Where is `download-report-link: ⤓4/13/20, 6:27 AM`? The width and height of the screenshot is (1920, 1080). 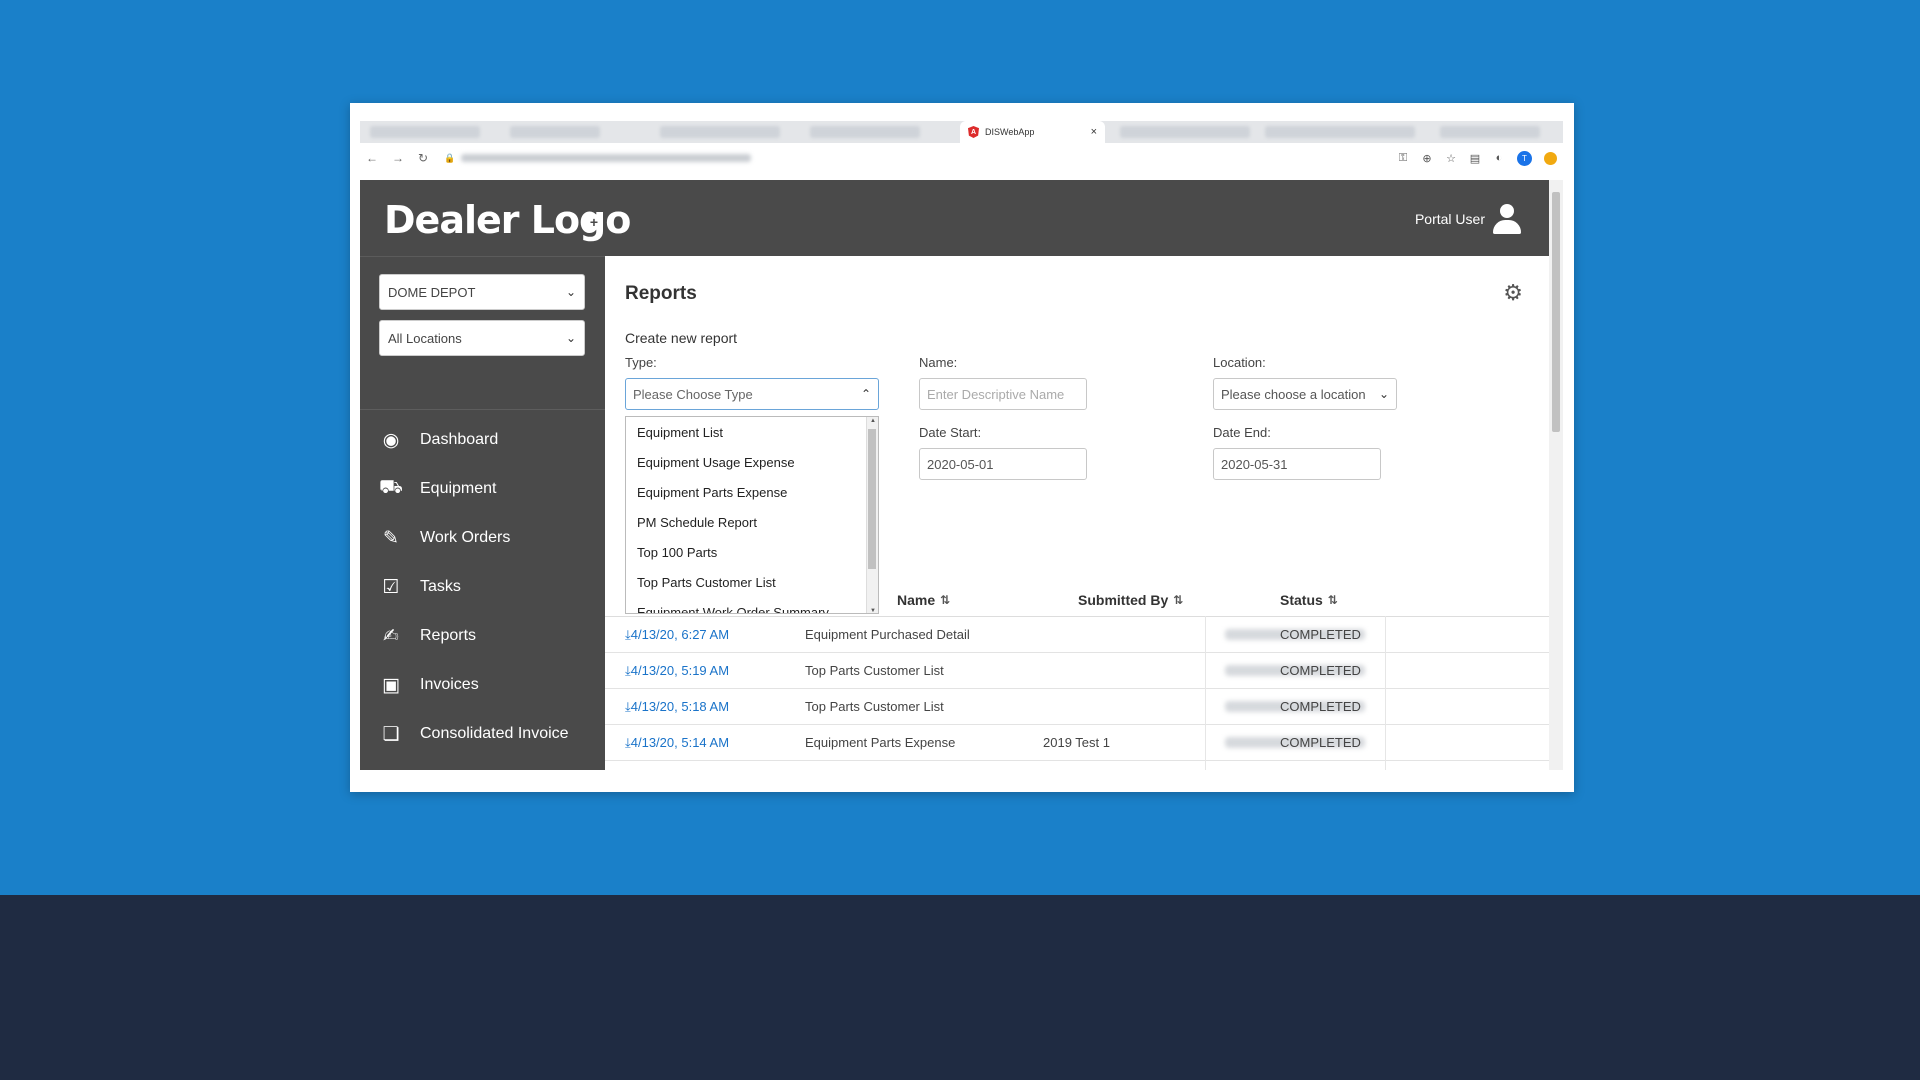
download-report-link: ⤓4/13/20, 6:27 AM is located at coordinates (677, 635).